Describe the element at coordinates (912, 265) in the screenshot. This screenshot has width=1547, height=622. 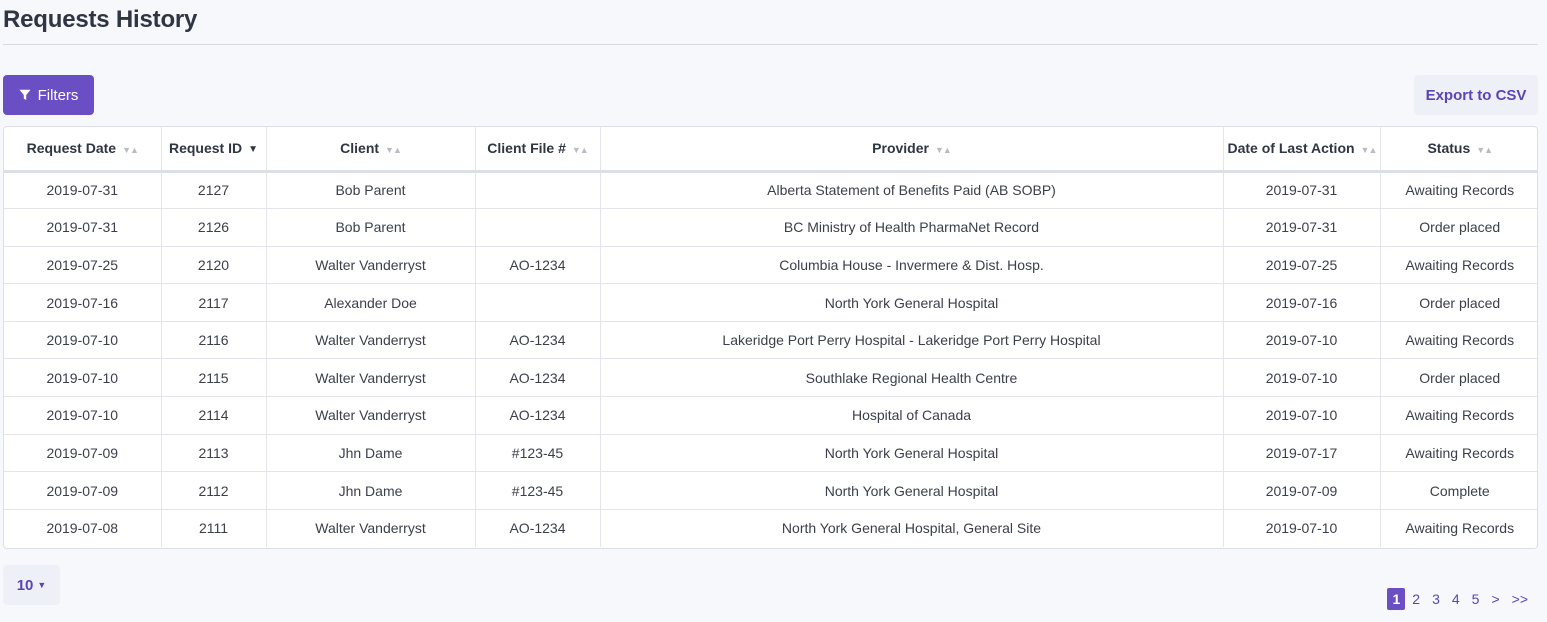
I see `table-cell: Columbia House - Invermere & Dist. Hosp.` at that location.